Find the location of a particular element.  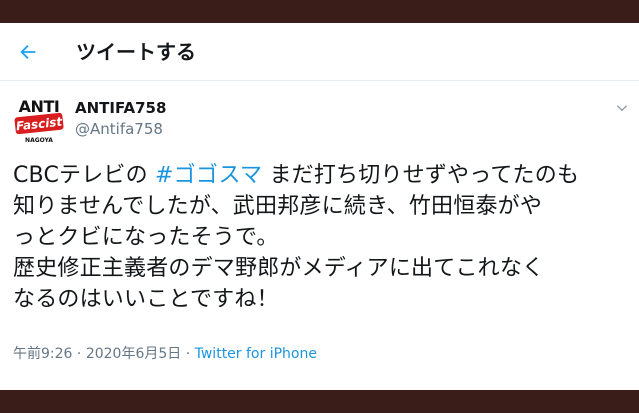

antifa-logo: ANTI Fascist NAGOYA is located at coordinates (39, 121).